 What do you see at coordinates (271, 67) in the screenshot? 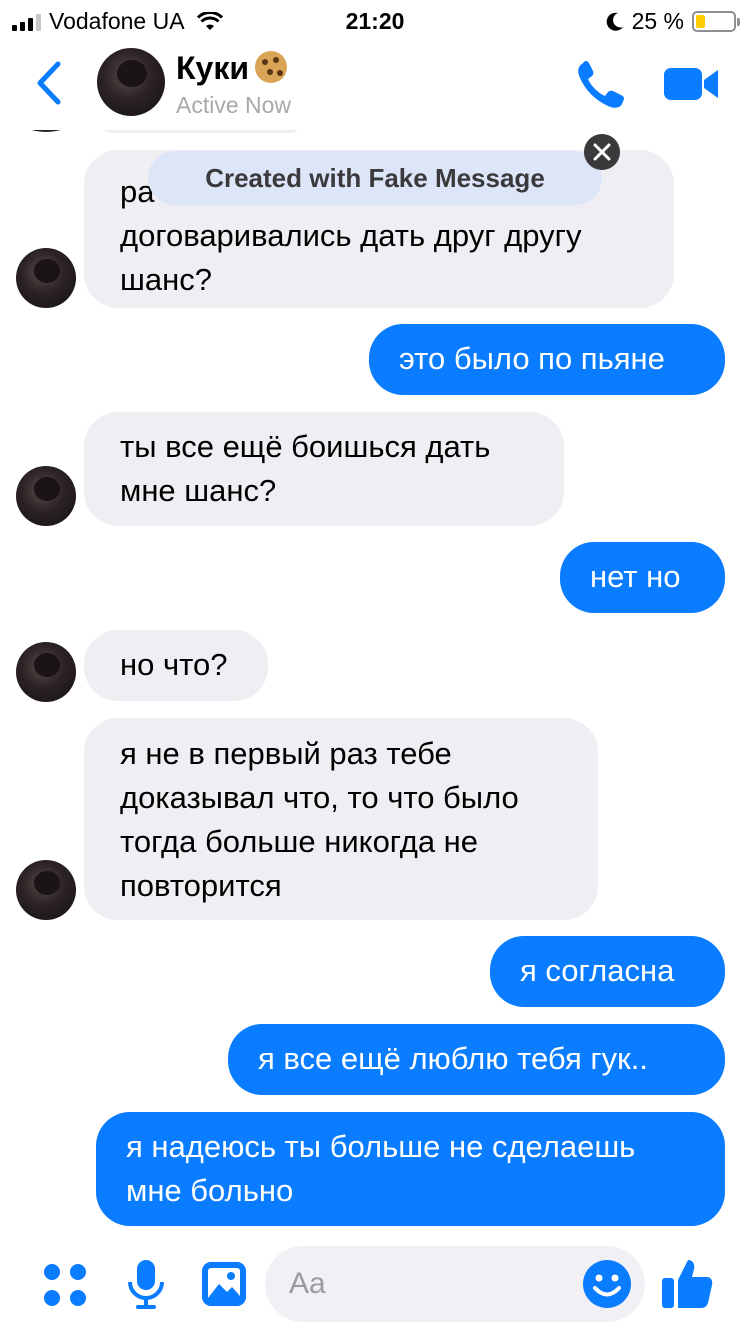
I see `cookie-emoji-icon` at bounding box center [271, 67].